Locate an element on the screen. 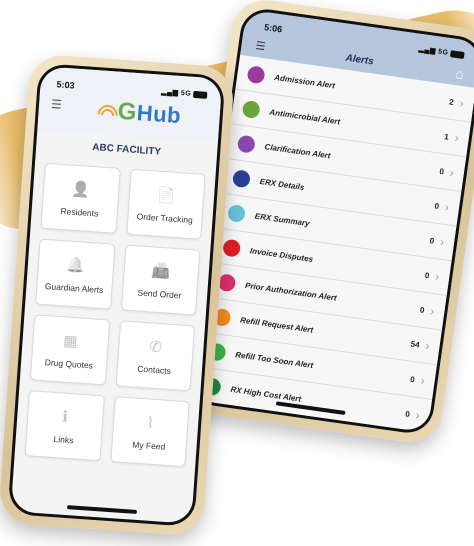 The height and width of the screenshot is (546, 474). tile-send-order: 📠 Send Order is located at coordinates (160, 280).